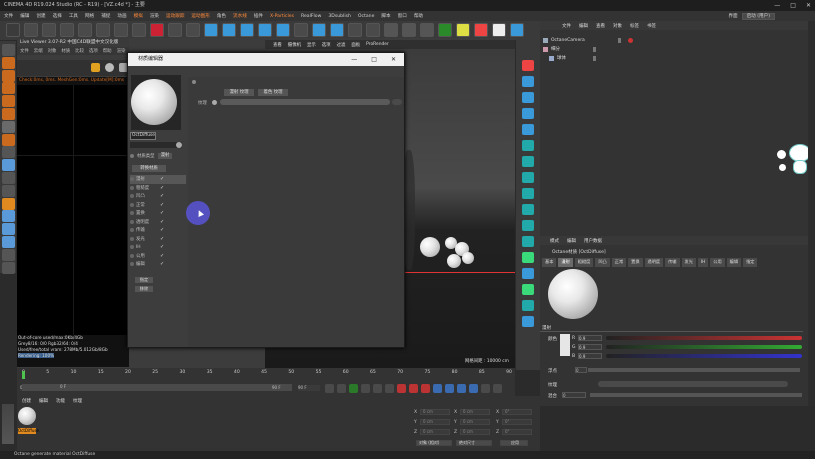  I want to click on menu-item: 插件, so click(258, 16).